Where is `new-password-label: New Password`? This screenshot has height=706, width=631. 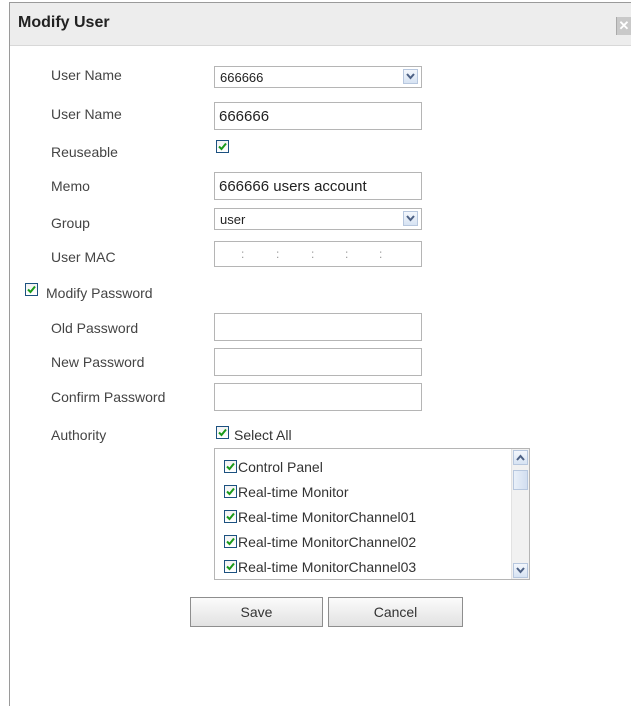
new-password-label: New Password is located at coordinates (98, 362).